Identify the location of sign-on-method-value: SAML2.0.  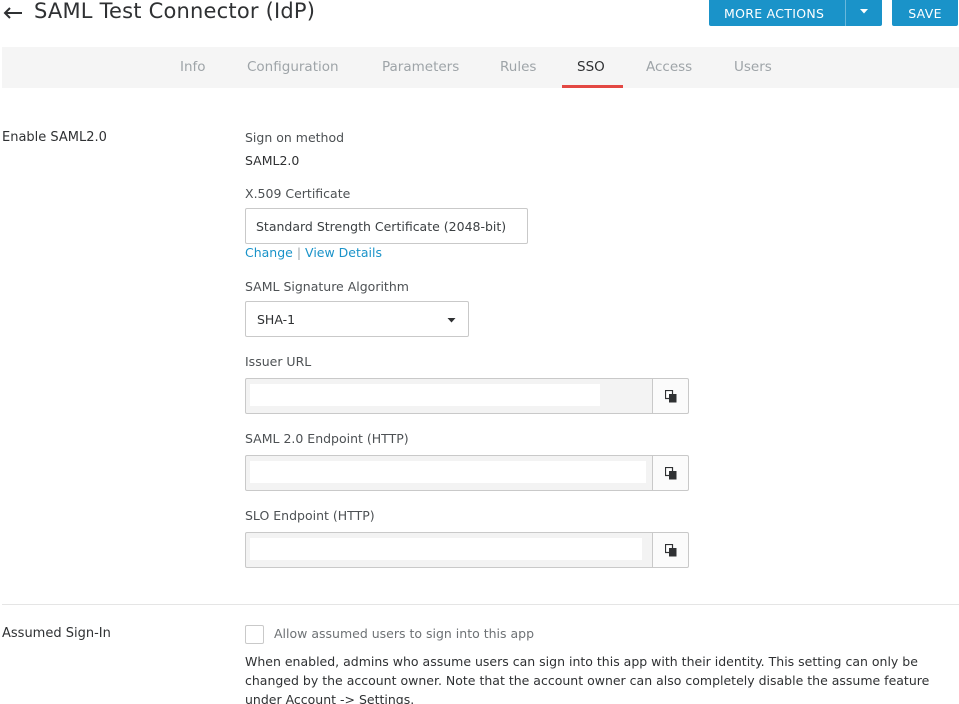
(272, 160).